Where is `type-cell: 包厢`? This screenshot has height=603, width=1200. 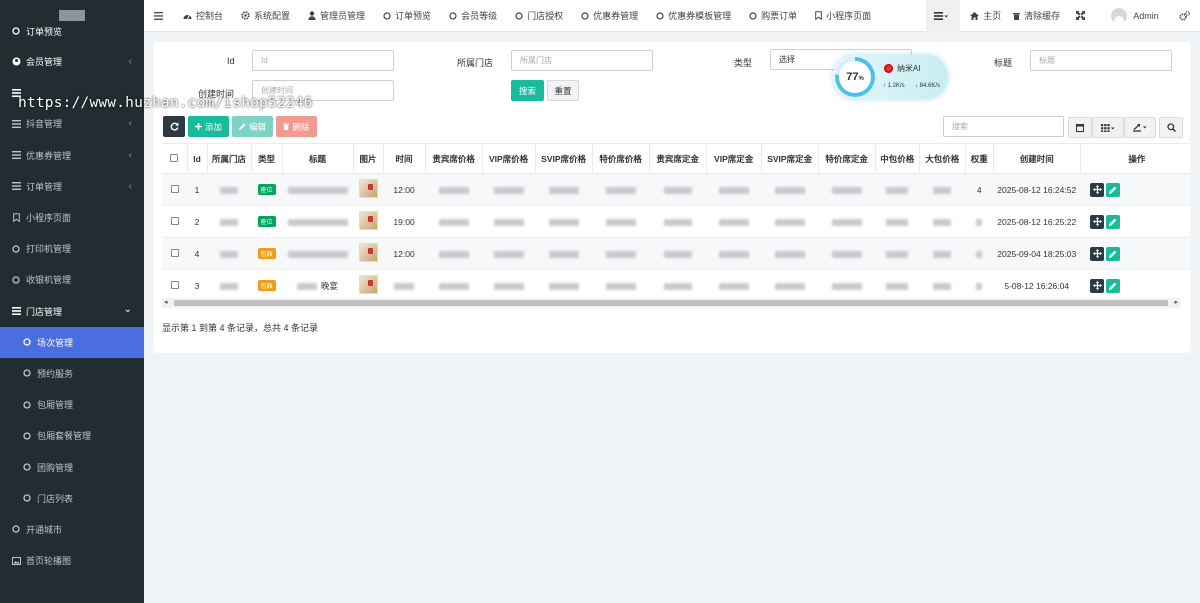
type-cell: 包厢 is located at coordinates (267, 283).